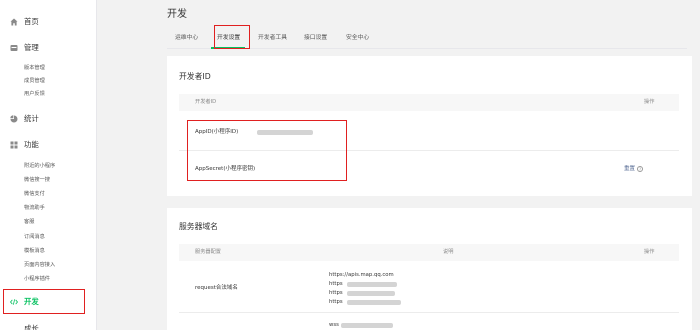  I want to click on sidebar-item-service: 客服, so click(29, 222).